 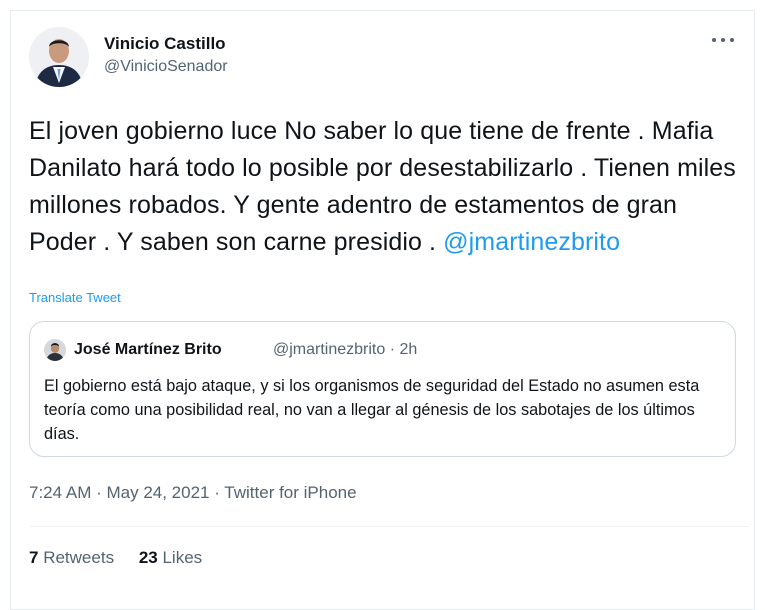 I want to click on tweet-stats: 7 Retweets 23 Likes, so click(x=125, y=558).